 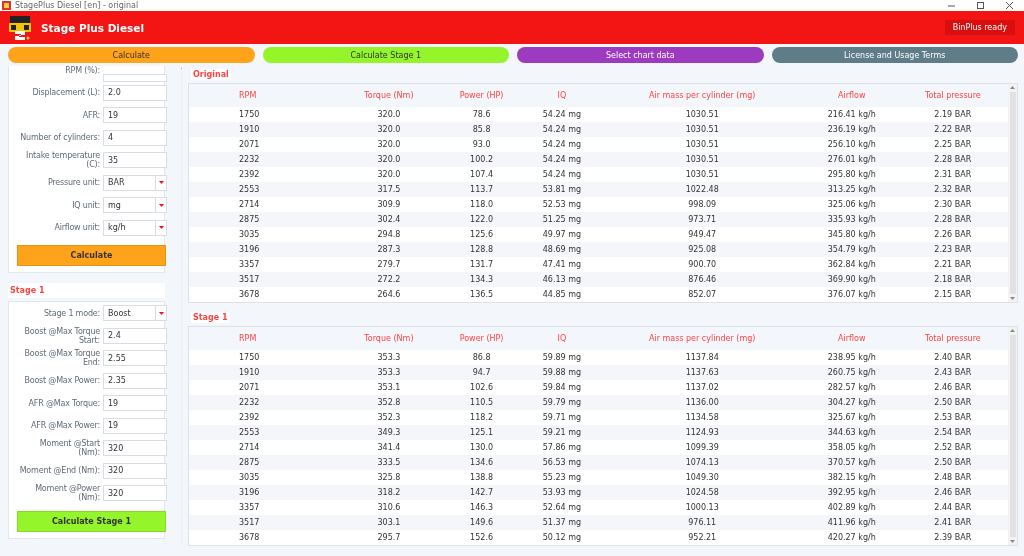 What do you see at coordinates (980, 5) in the screenshot?
I see `maximize-icon` at bounding box center [980, 5].